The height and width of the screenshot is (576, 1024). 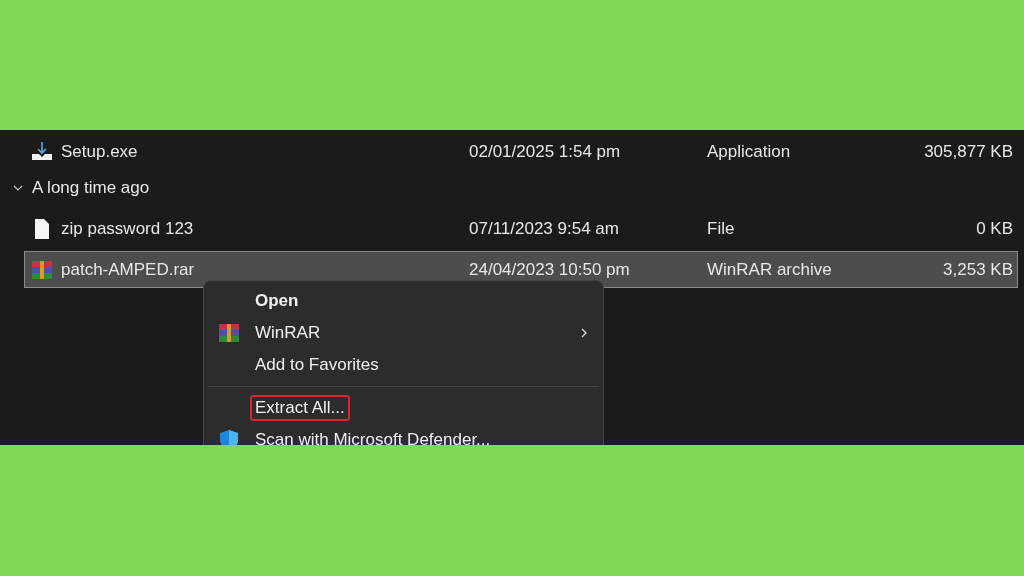 What do you see at coordinates (317, 365) in the screenshot?
I see `menu-item-label: Add to Favorites` at bounding box center [317, 365].